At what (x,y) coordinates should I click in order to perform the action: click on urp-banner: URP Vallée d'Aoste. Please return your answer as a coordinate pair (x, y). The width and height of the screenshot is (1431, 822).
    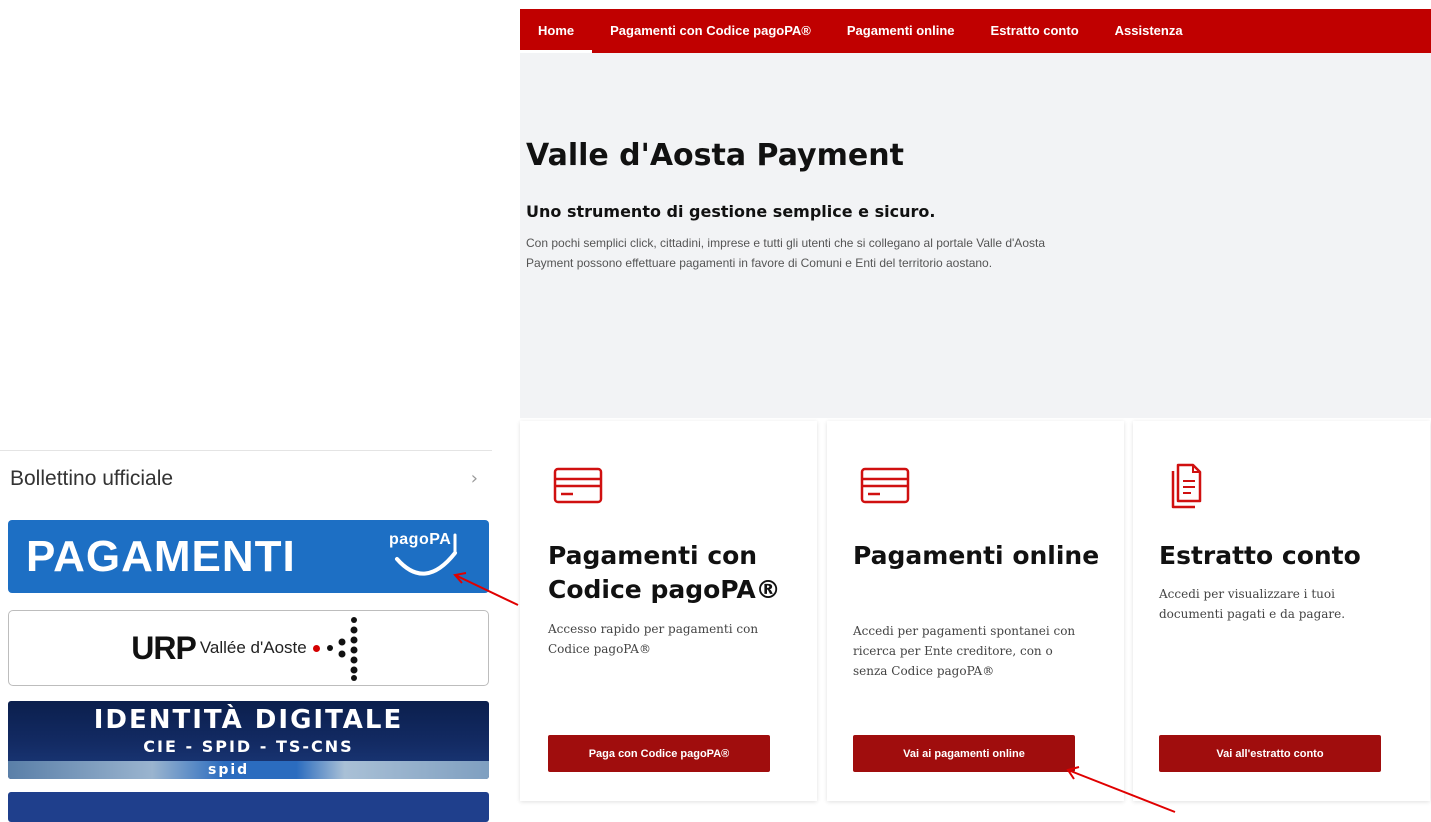
    Looking at the image, I should click on (248, 648).